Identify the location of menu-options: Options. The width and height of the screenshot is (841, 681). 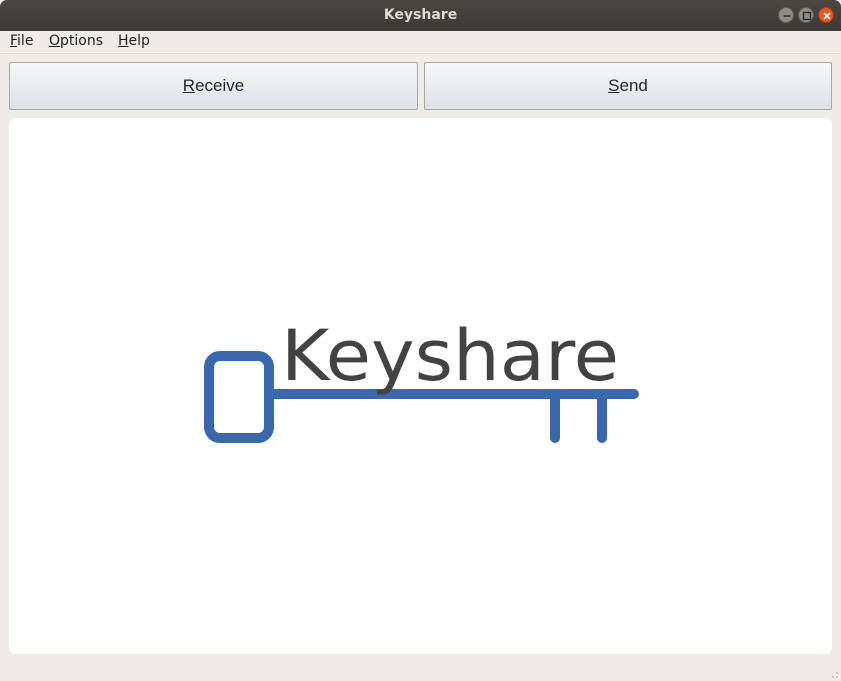
(76, 41).